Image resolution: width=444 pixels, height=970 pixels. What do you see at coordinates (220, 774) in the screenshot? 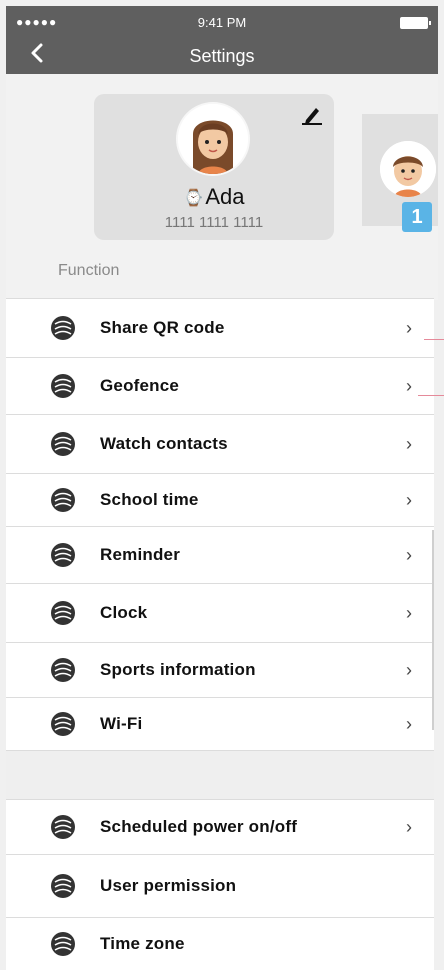
I see `group-divider` at bounding box center [220, 774].